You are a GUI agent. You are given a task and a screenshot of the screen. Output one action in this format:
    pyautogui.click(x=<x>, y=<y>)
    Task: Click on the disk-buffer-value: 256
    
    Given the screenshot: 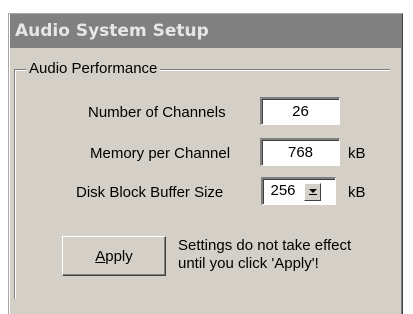 What is the action you would take?
    pyautogui.click(x=283, y=190)
    